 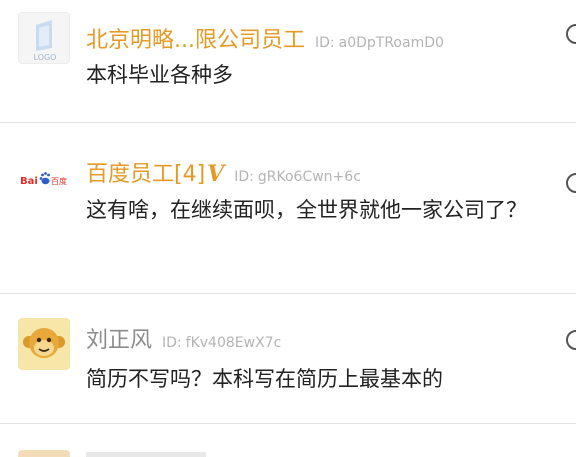 I want to click on baidu-logo-icon: Bai 百度, so click(x=43, y=179).